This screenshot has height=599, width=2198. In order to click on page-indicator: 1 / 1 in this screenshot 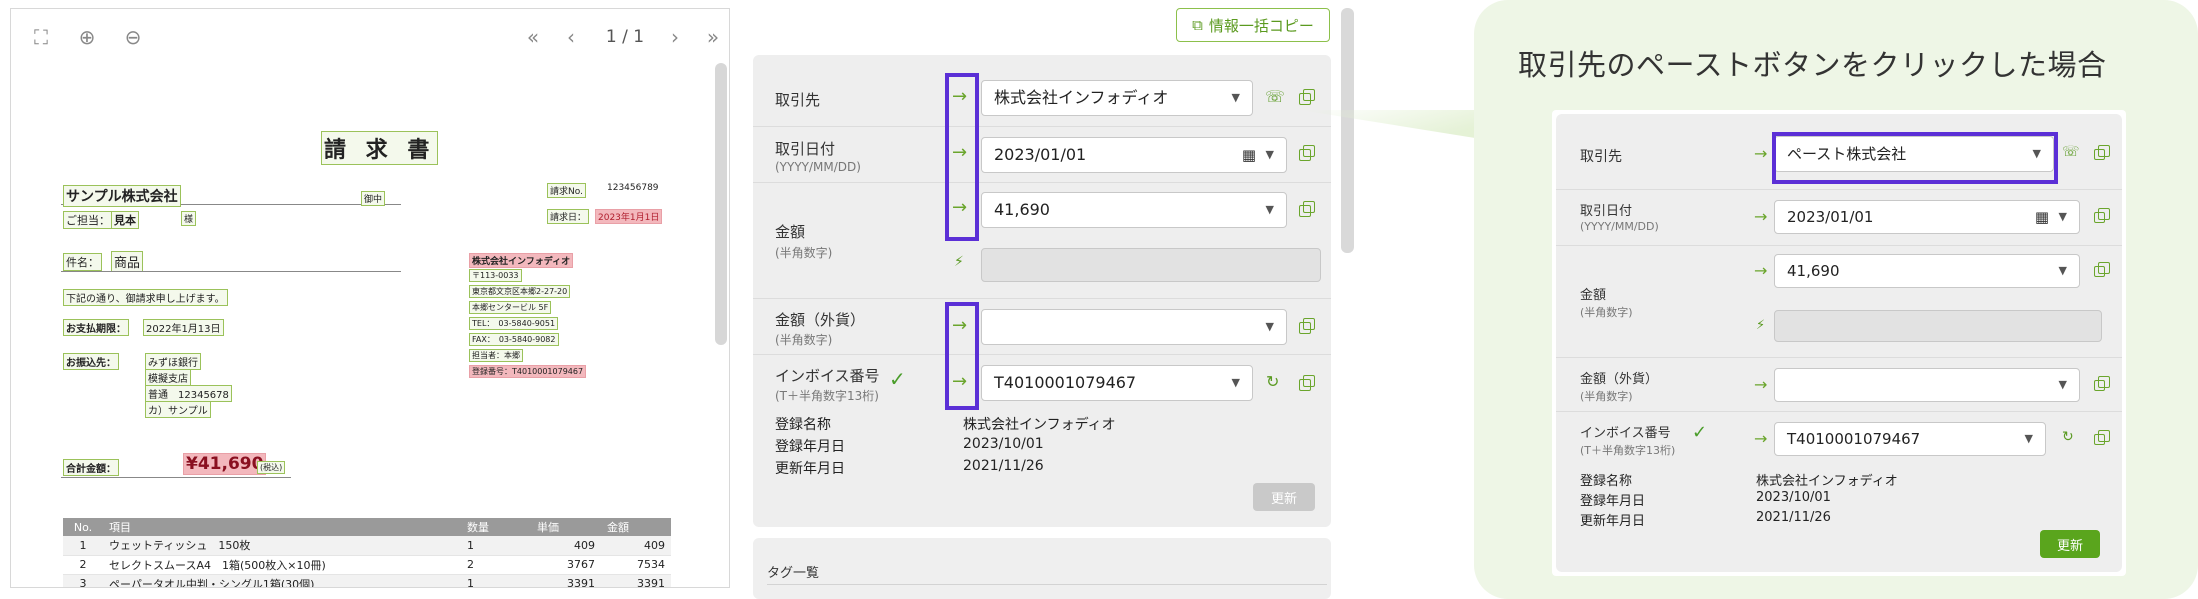, I will do `click(625, 37)`.